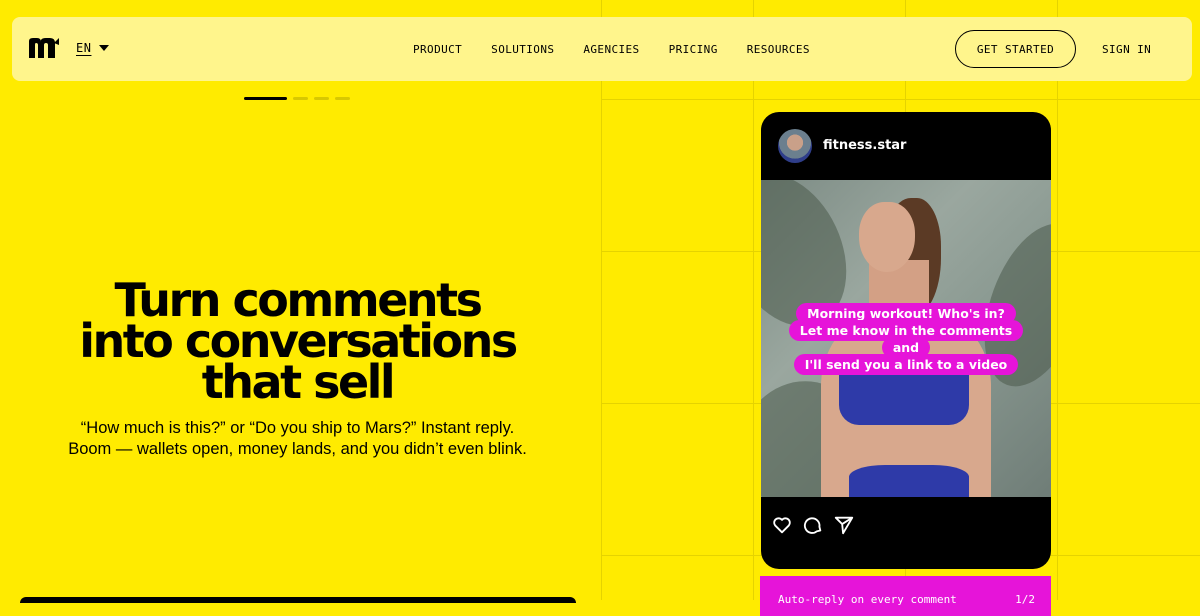  Describe the element at coordinates (611, 50) in the screenshot. I see `menu-item-agencies: AGENCIES` at that location.